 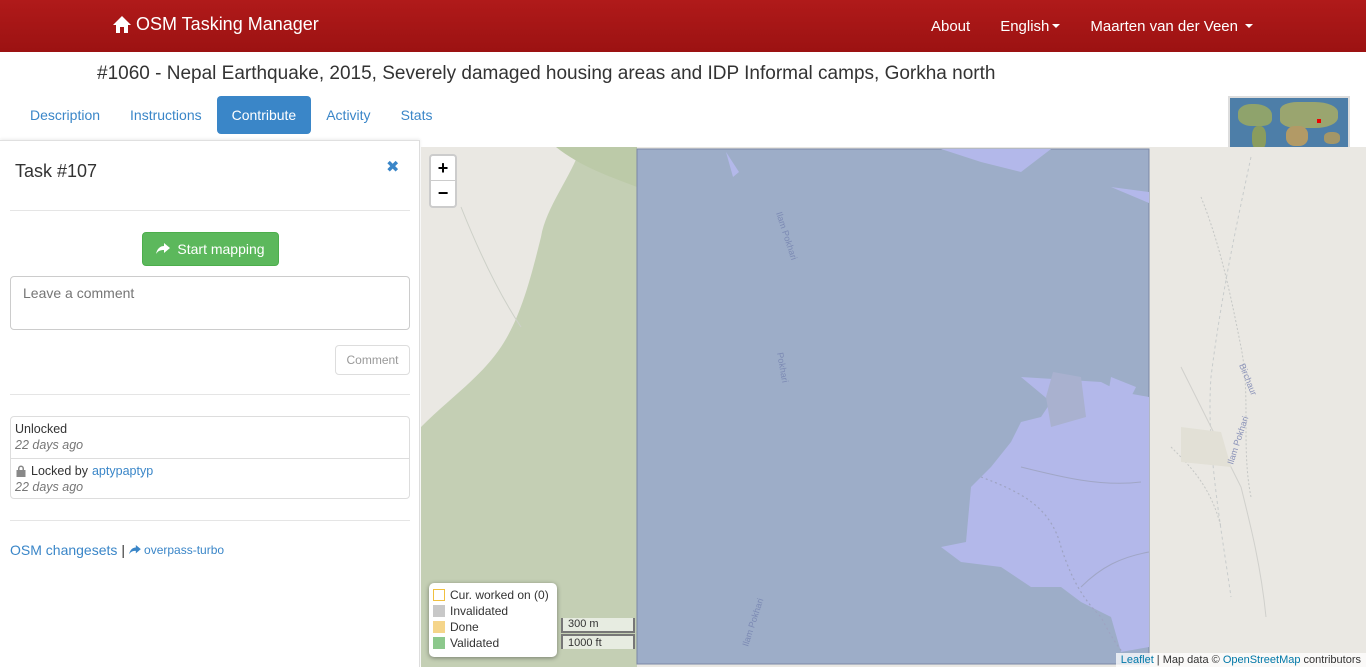 I want to click on about-label: About, so click(x=950, y=26).